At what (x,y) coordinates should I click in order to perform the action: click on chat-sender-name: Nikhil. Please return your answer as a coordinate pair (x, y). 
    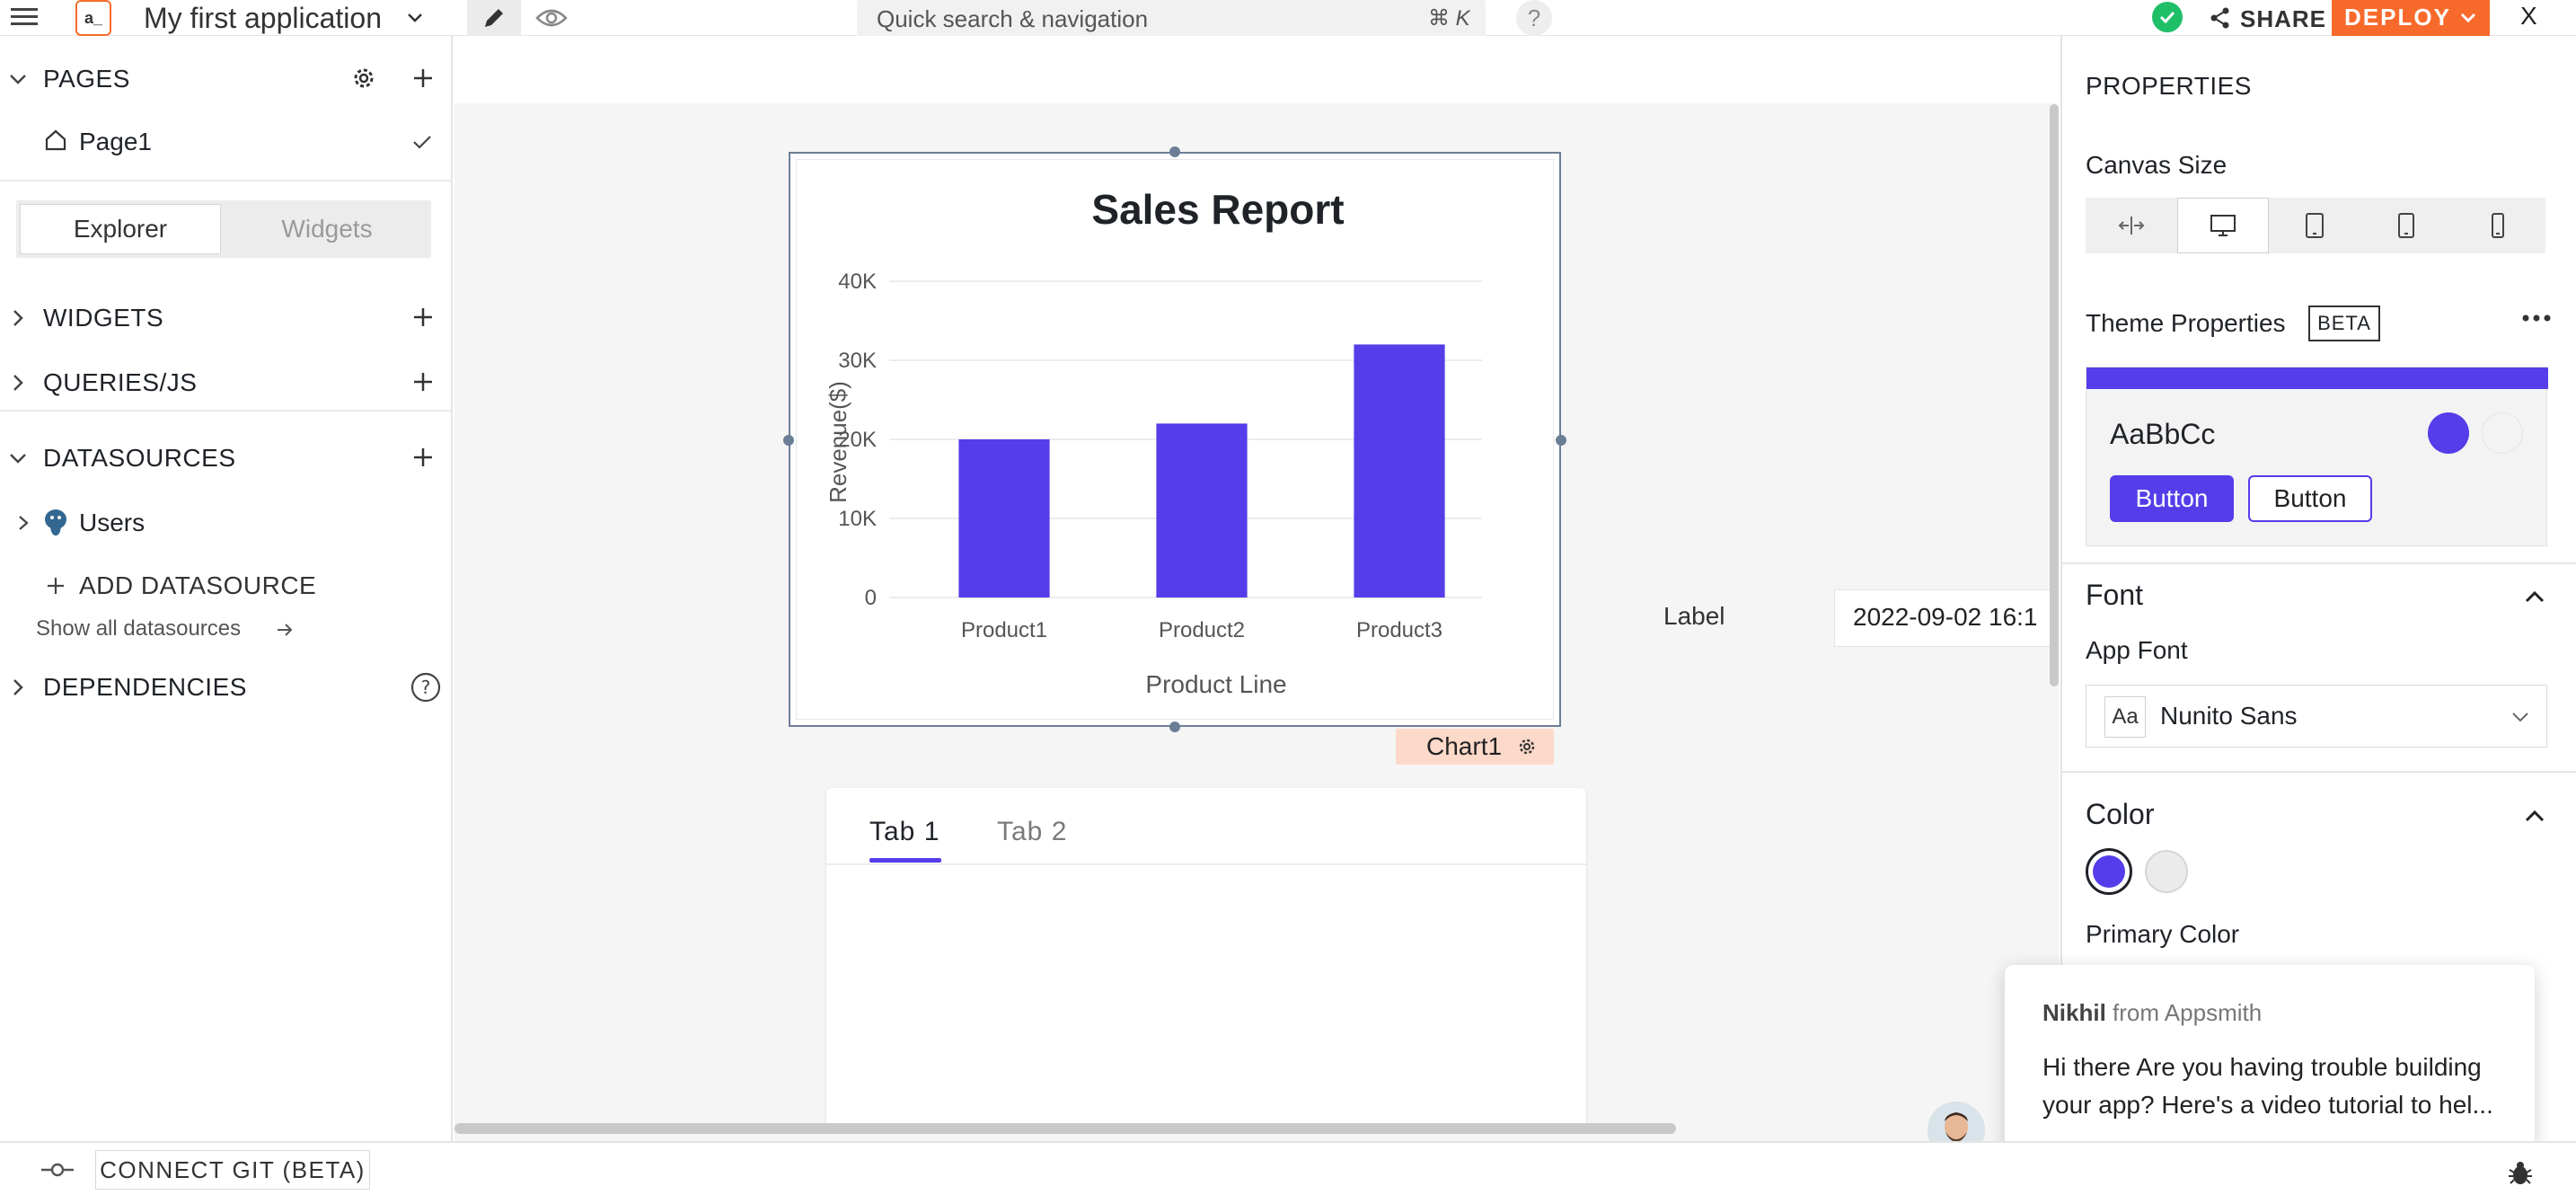
    Looking at the image, I should click on (2074, 1012).